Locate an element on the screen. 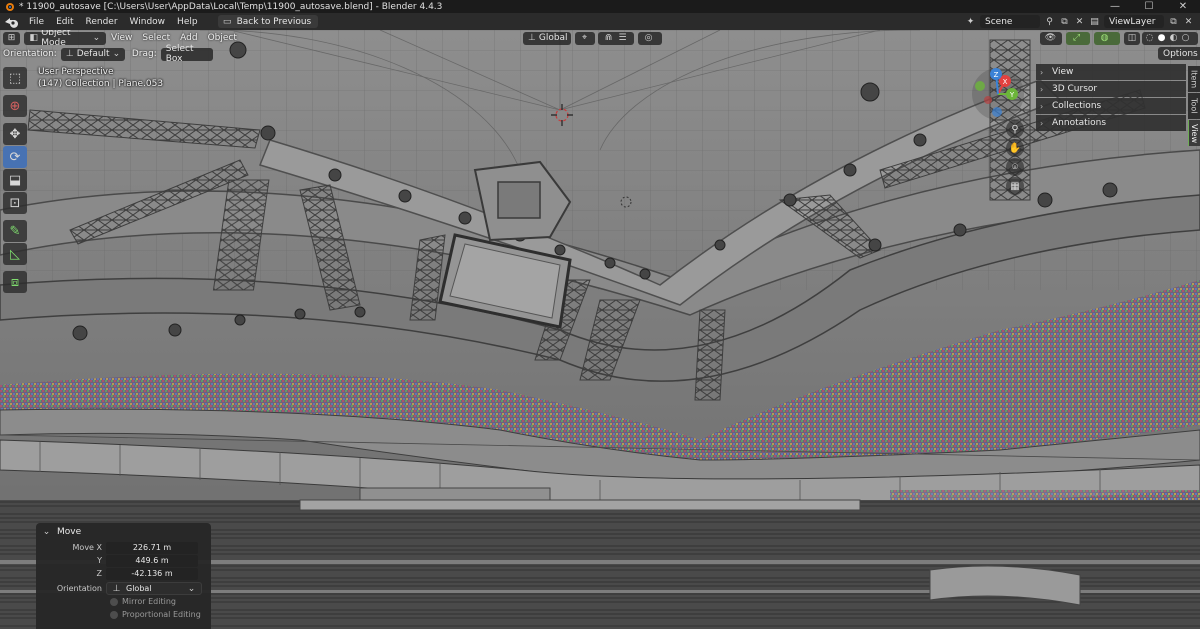 This screenshot has height=629, width=1200. panel-view: › View is located at coordinates (1111, 72).